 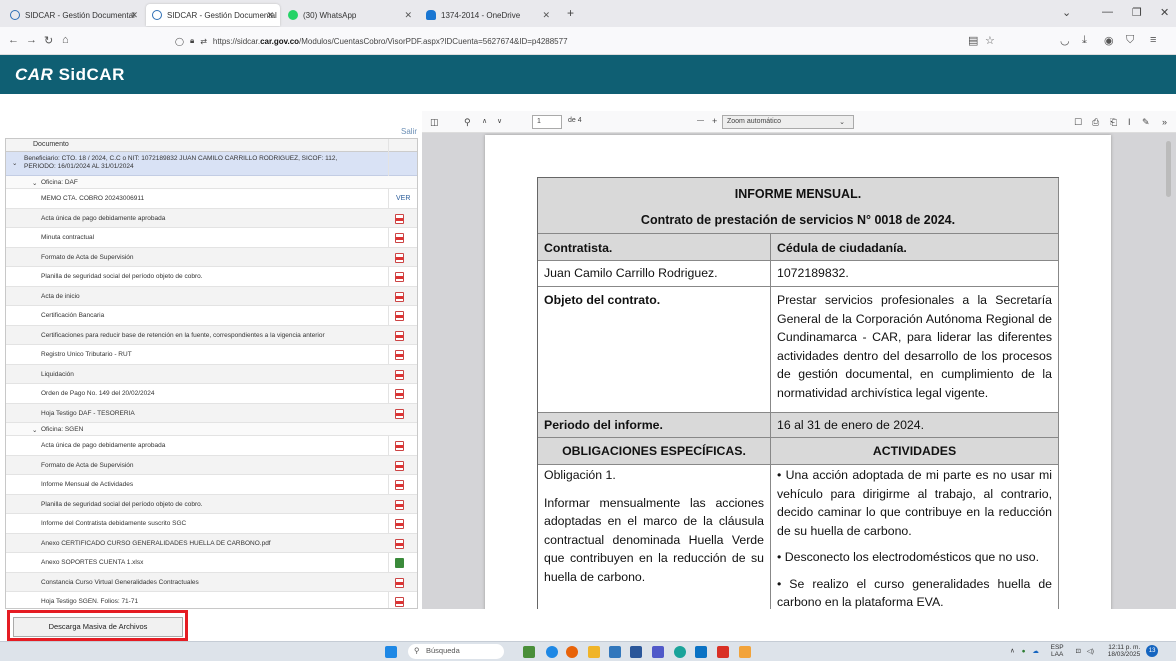 I want to click on text-tool-icon: I, so click(x=1129, y=122).